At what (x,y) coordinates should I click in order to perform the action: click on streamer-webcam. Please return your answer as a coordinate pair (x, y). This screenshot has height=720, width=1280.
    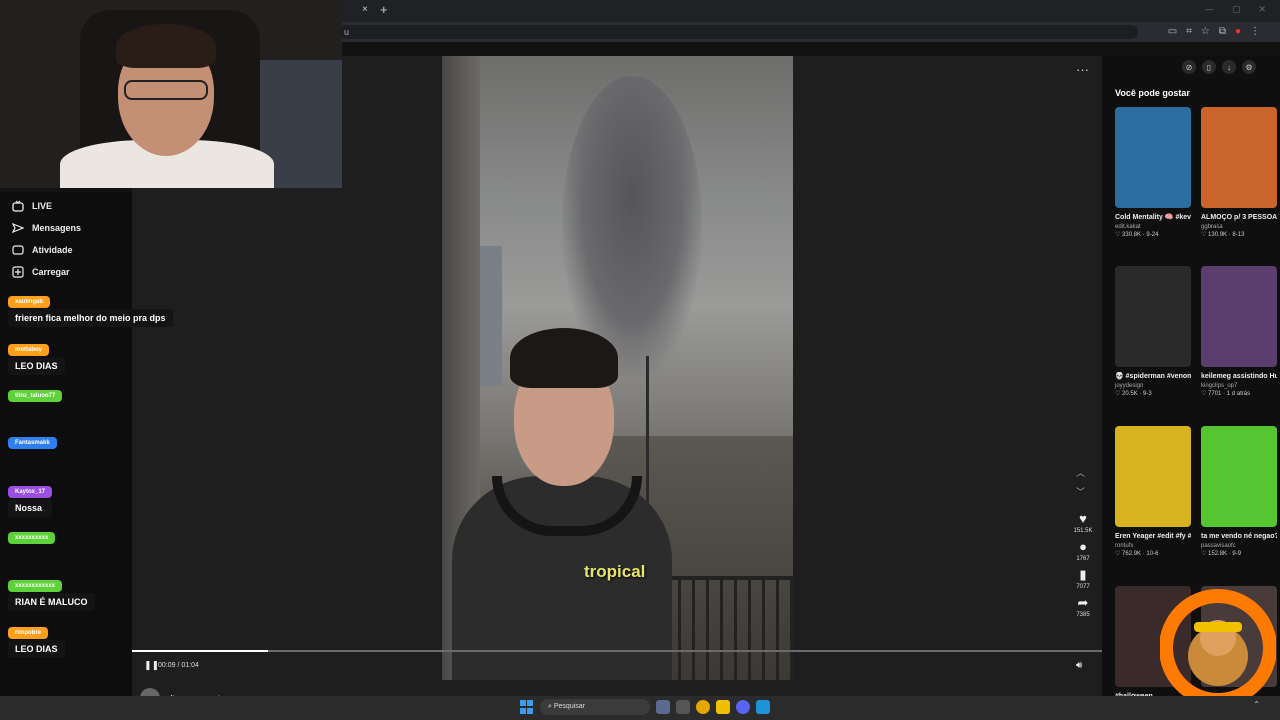
    Looking at the image, I should click on (171, 94).